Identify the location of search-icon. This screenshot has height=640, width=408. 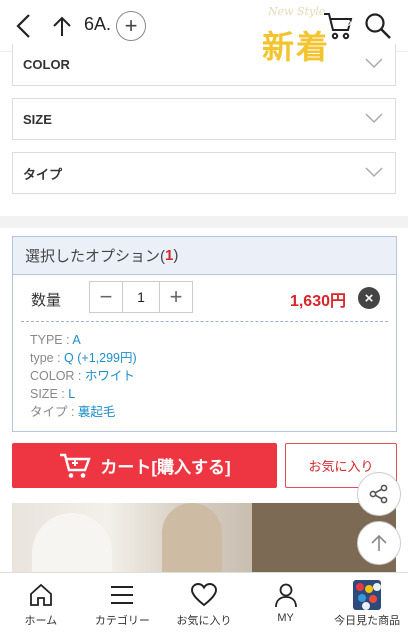
(378, 26).